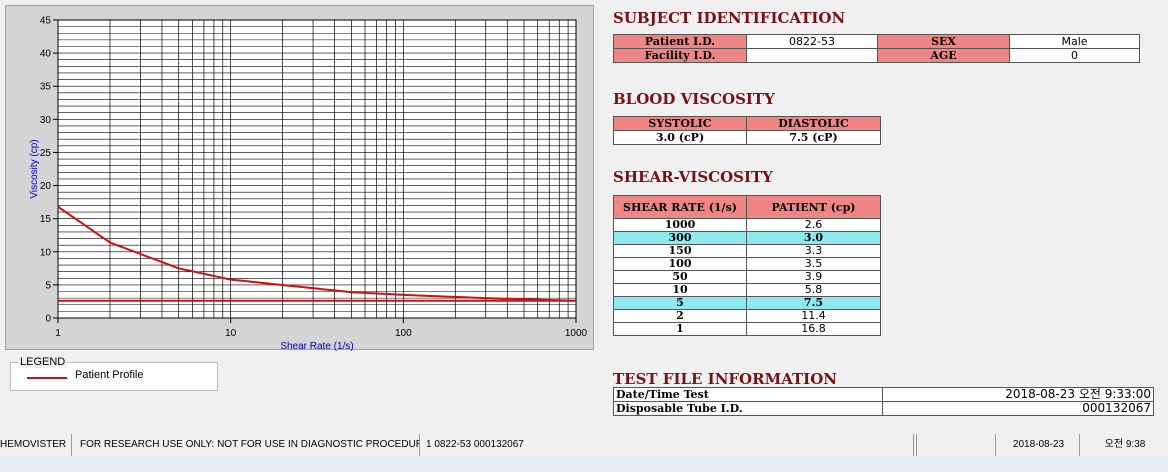 This screenshot has height=472, width=1168. I want to click on table-row: 50 3.9, so click(747, 277).